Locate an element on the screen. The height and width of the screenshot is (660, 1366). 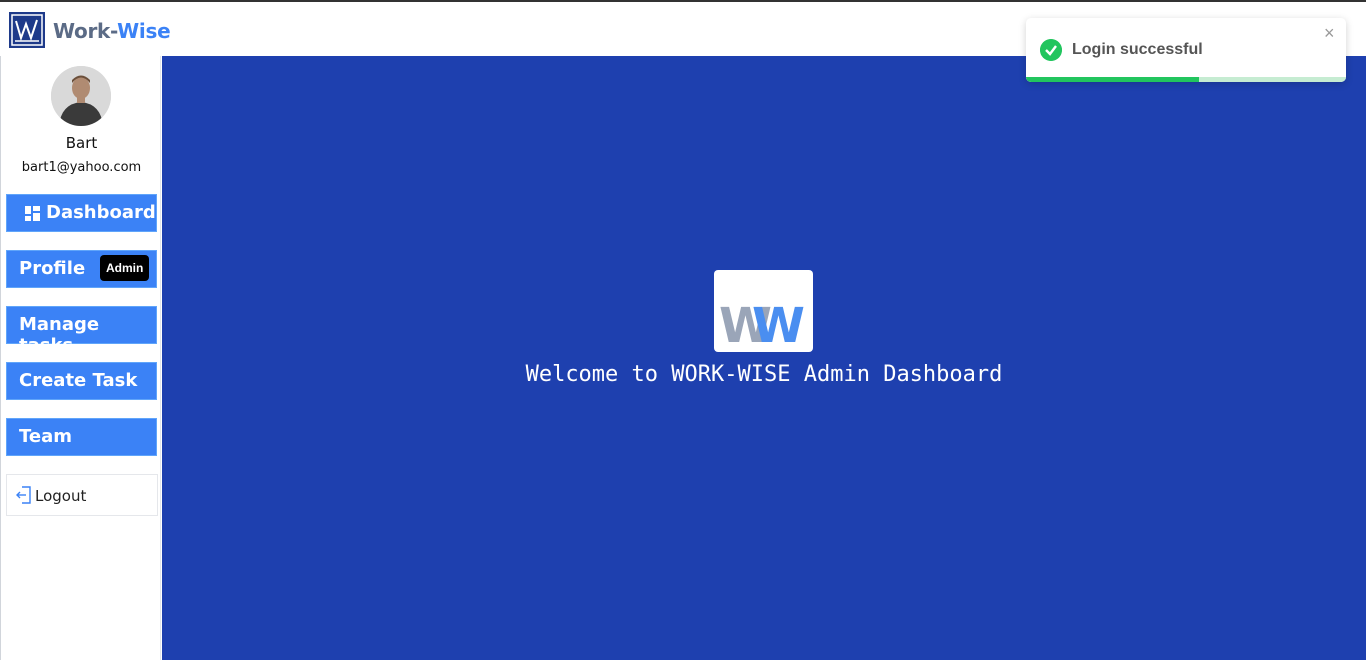
brand-part-1: Work- is located at coordinates (85, 31).